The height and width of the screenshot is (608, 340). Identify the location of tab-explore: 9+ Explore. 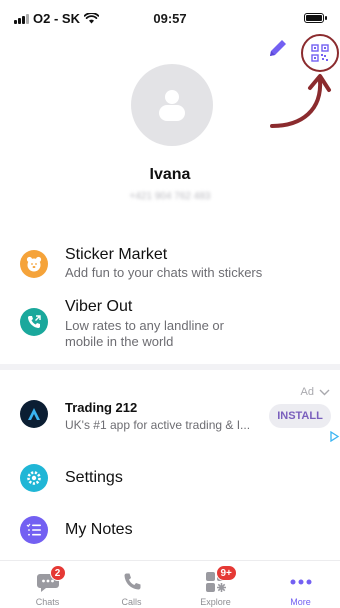
(215, 584).